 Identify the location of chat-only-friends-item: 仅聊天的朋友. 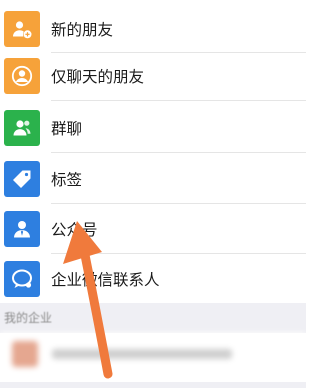
(153, 76).